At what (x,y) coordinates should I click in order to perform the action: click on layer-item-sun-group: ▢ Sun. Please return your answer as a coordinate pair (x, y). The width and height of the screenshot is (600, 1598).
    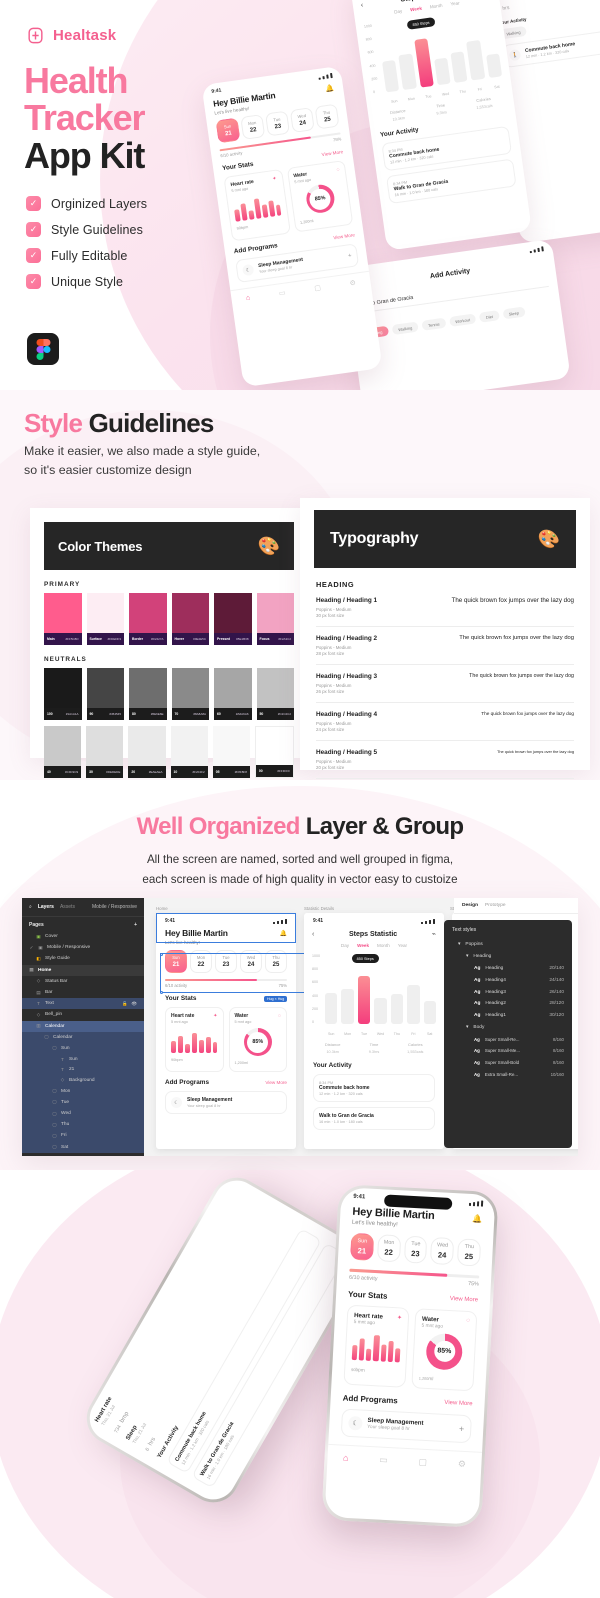
    Looking at the image, I should click on (83, 1048).